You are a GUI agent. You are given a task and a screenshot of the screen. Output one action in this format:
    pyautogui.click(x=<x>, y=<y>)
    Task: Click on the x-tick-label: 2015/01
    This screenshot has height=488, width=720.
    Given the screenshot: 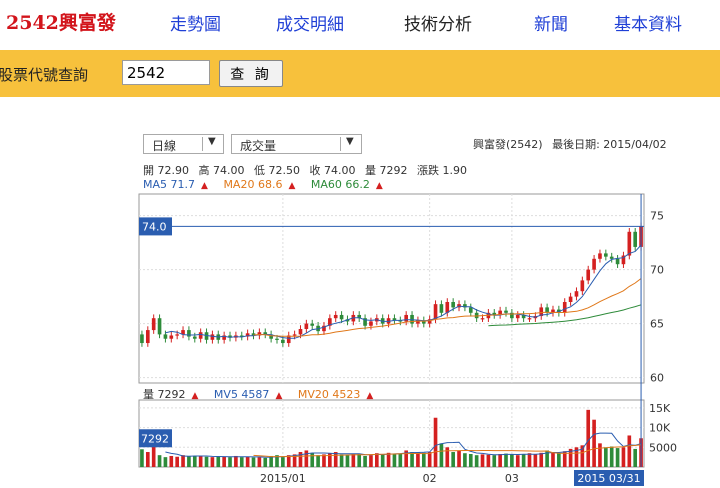 What is the action you would take?
    pyautogui.click(x=283, y=478)
    